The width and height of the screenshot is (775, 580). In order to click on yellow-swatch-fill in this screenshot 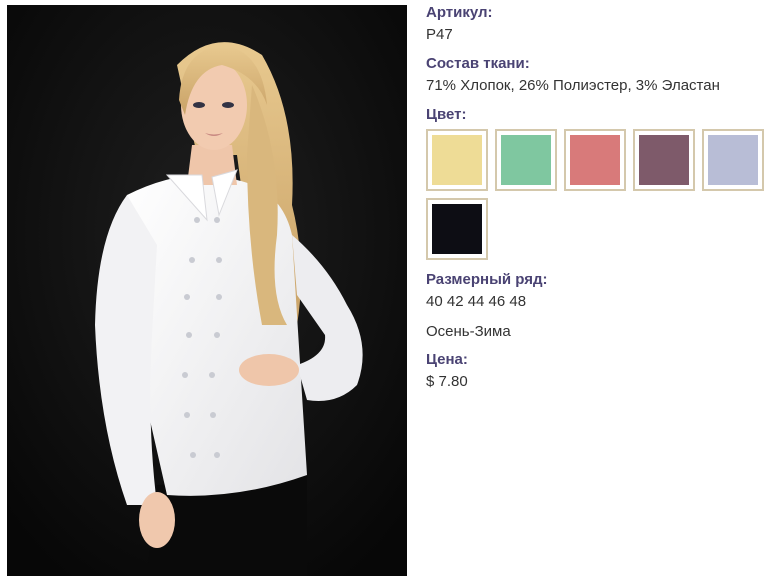, I will do `click(457, 160)`.